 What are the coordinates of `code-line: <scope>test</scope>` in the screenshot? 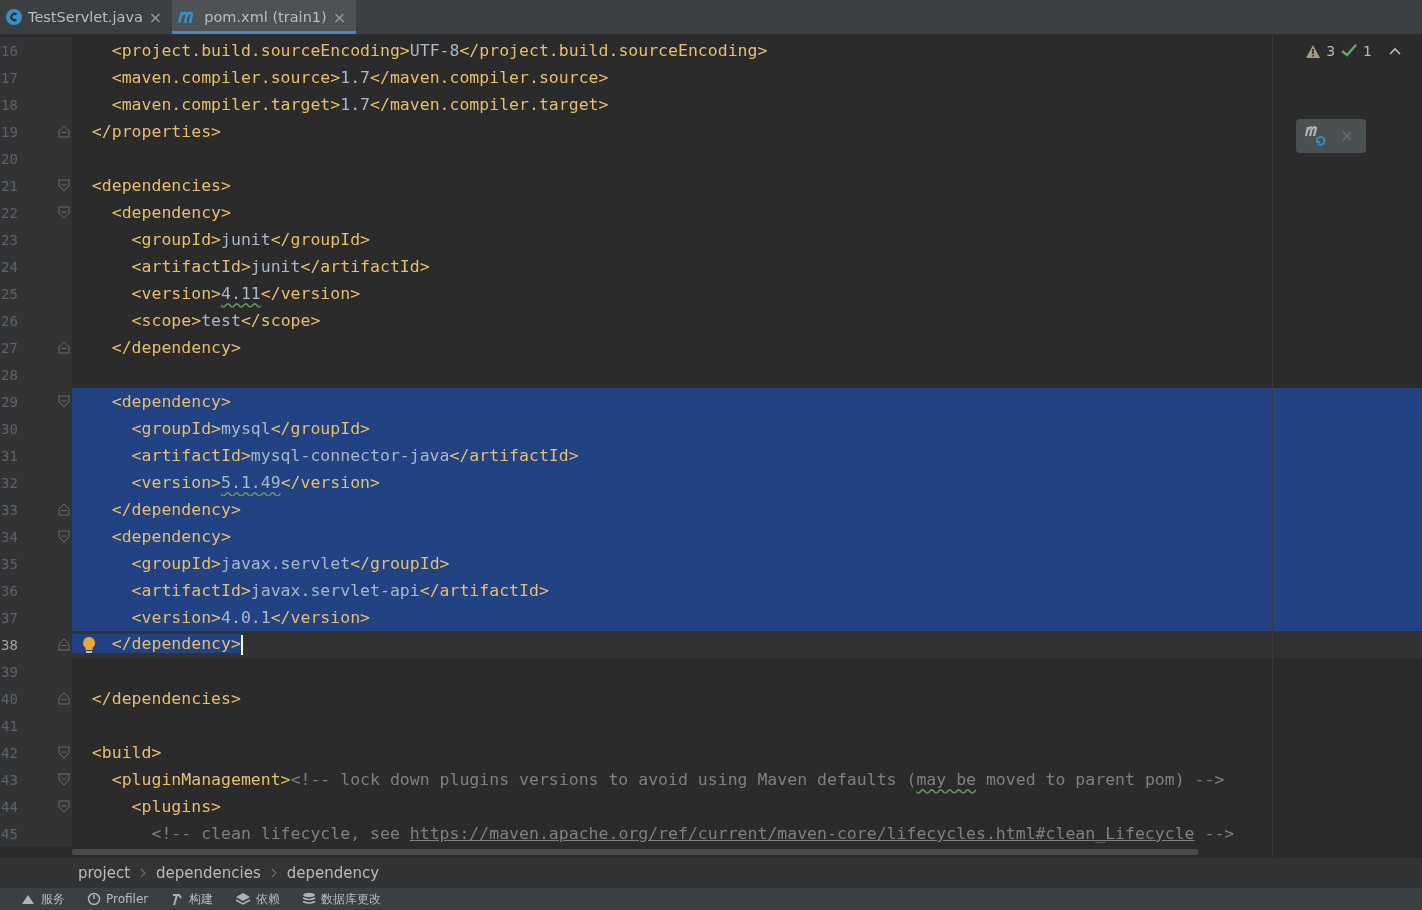 It's located at (225, 320).